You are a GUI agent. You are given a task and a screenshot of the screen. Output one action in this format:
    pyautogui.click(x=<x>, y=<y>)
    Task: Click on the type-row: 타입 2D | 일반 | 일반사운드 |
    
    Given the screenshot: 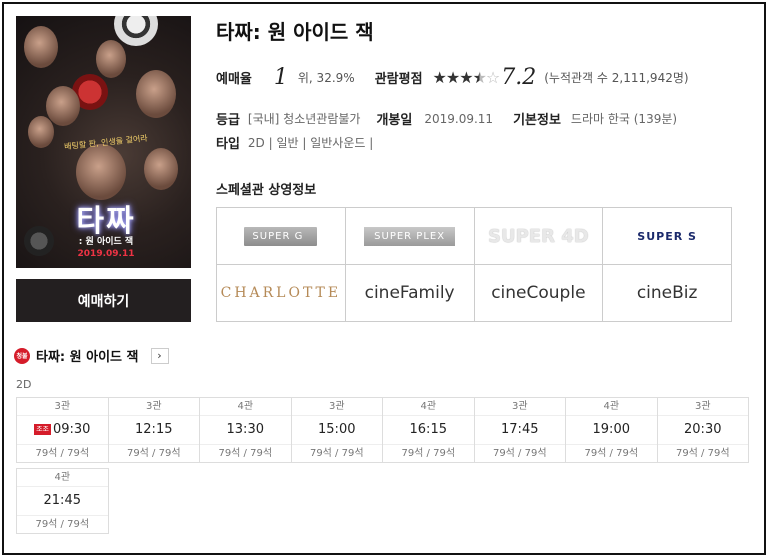 What is the action you would take?
    pyautogui.click(x=294, y=142)
    